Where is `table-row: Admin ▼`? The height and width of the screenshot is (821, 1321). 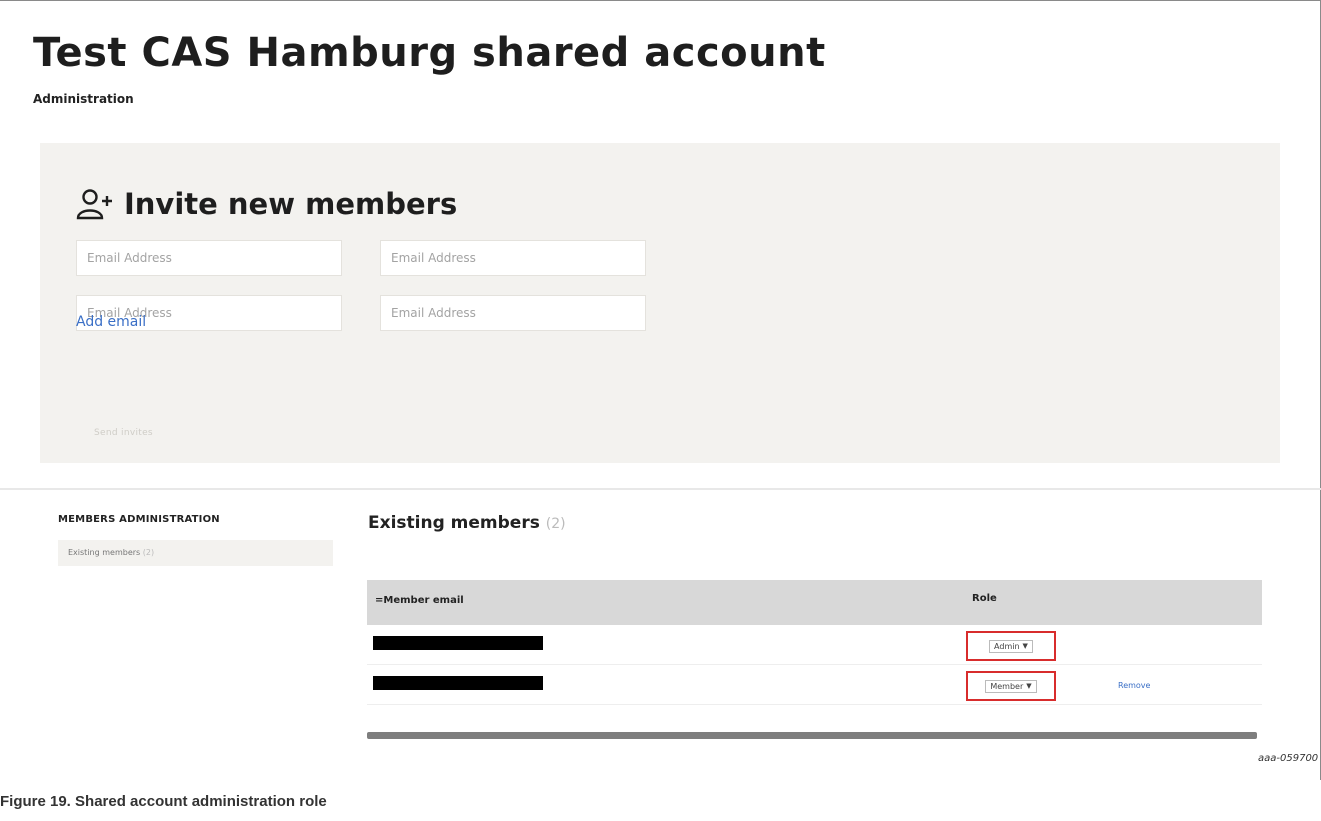
table-row: Admin ▼ is located at coordinates (814, 645).